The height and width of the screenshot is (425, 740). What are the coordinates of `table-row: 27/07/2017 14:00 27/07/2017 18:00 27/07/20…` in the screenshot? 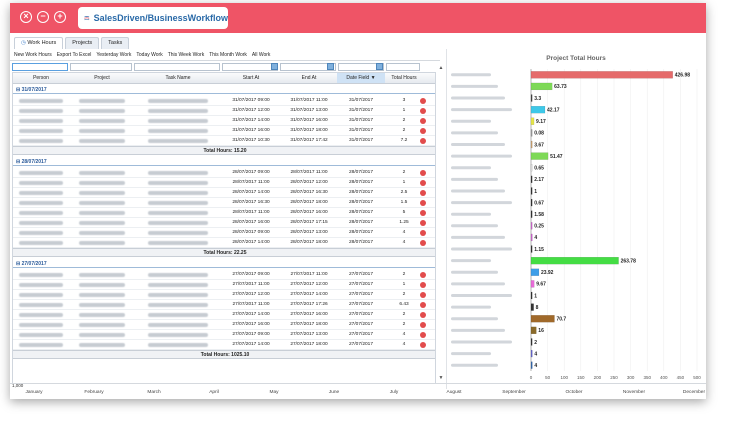 It's located at (224, 345).